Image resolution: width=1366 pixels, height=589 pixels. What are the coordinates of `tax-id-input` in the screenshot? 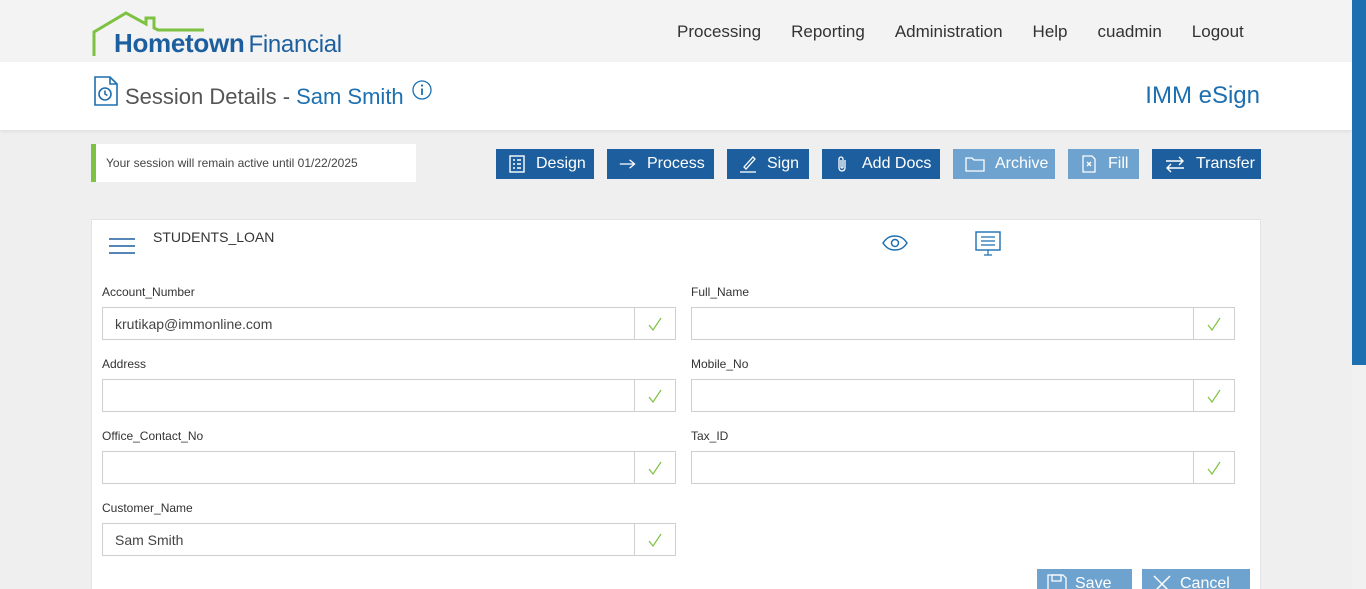 It's located at (942, 467).